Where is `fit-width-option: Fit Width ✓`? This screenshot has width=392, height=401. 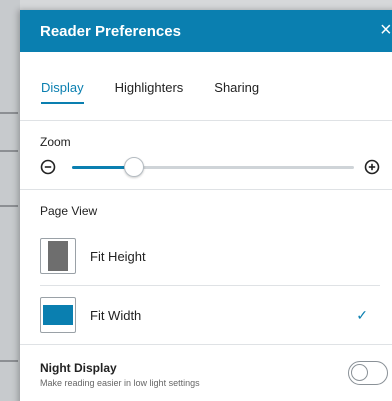 fit-width-option: Fit Width ✓ is located at coordinates (210, 315).